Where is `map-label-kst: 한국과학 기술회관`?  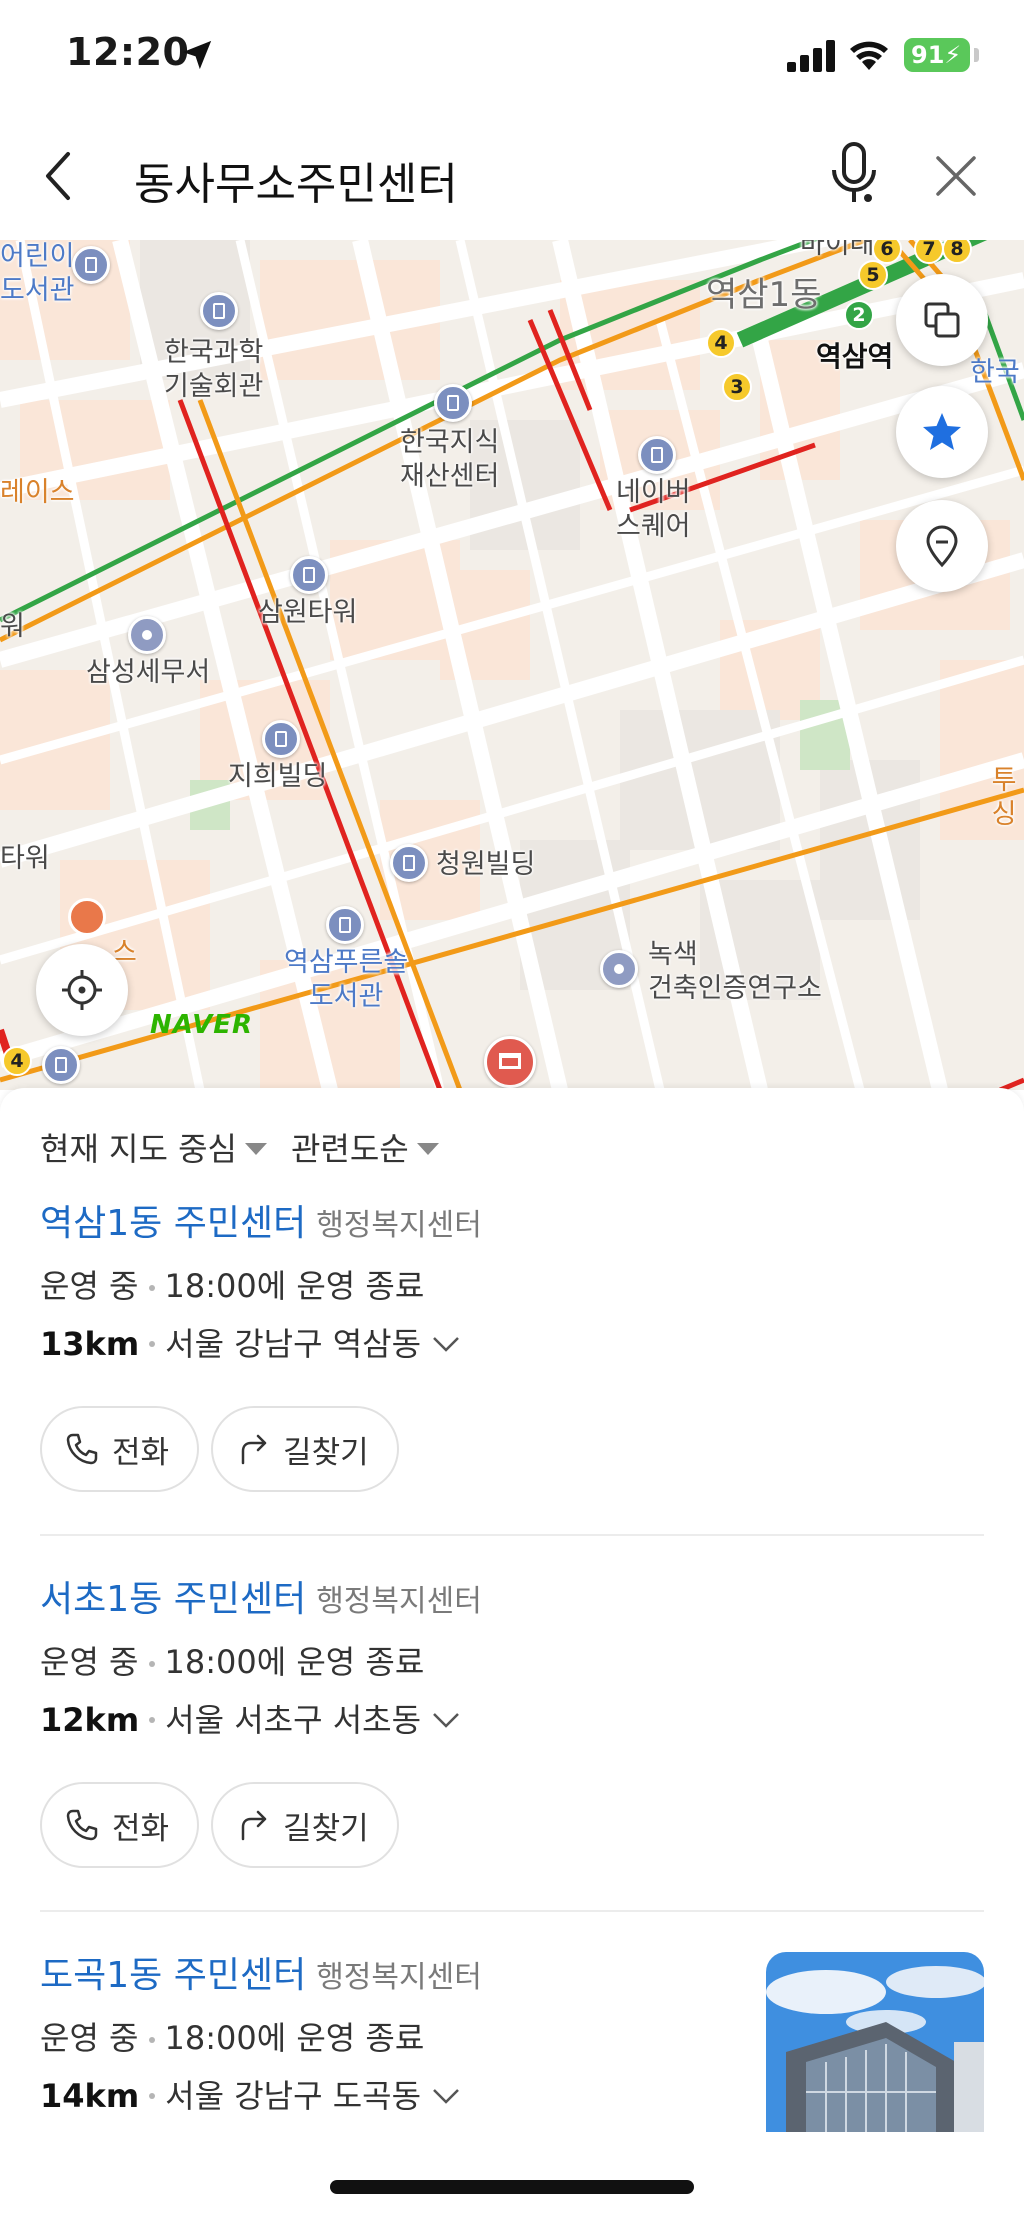
map-label-kst: 한국과학 기술회관 is located at coordinates (214, 369).